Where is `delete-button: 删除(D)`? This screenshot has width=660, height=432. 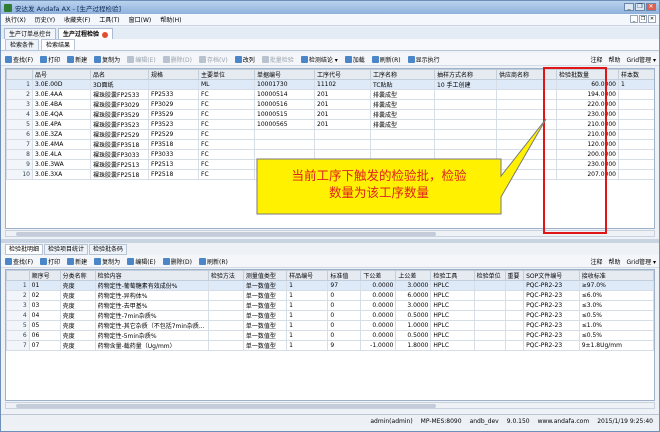
delete-button: 删除(D) is located at coordinates (177, 59).